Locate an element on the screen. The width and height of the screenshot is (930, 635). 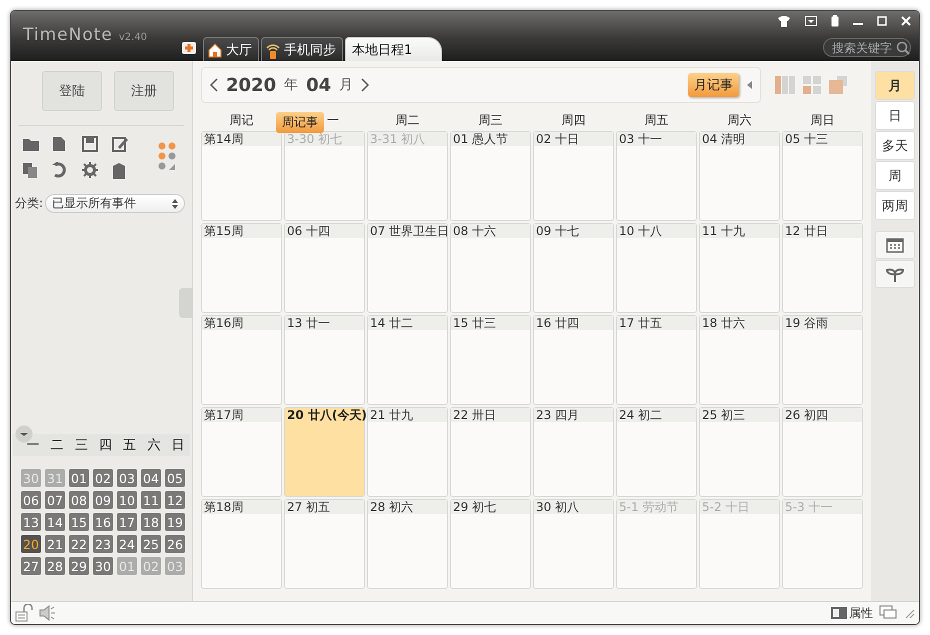
day-cell: 01 愚人节 is located at coordinates (490, 176).